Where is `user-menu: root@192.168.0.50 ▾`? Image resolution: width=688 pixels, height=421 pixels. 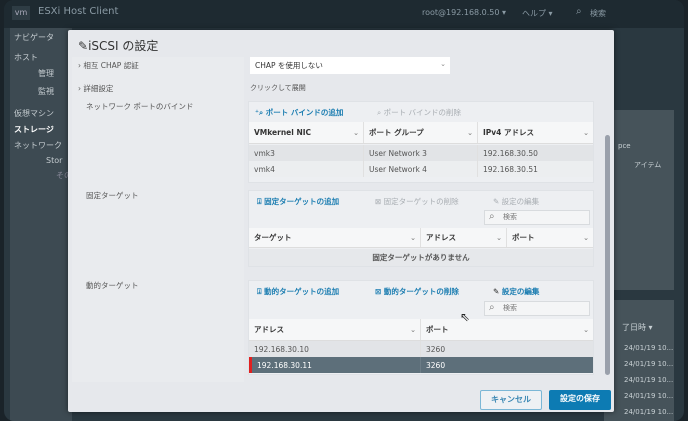 user-menu: root@192.168.0.50 ▾ is located at coordinates (464, 12).